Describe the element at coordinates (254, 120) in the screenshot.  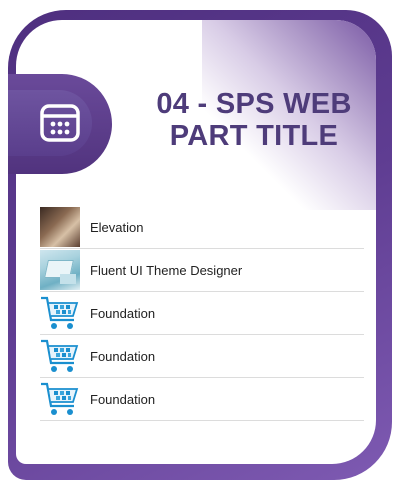
I see `webpart-title: 04 - SPS WEB PART TITLE` at that location.